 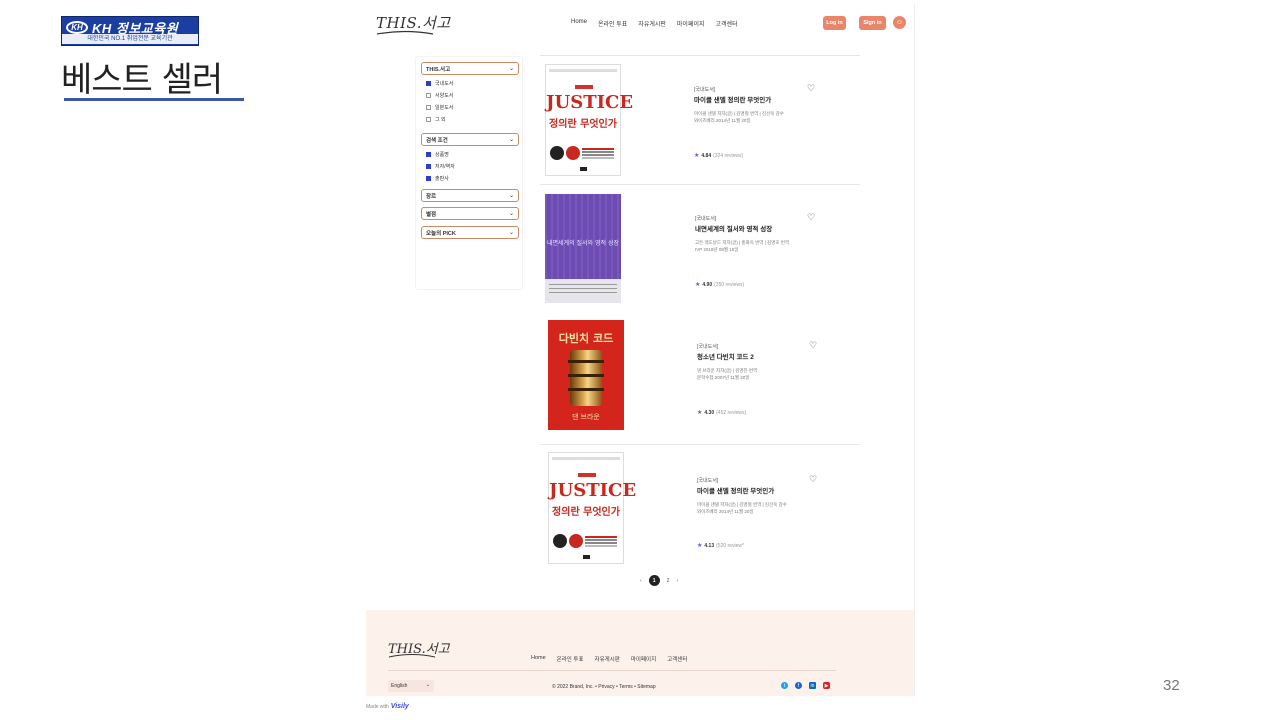 What do you see at coordinates (411, 686) in the screenshot?
I see `language-select: English ⌄` at bounding box center [411, 686].